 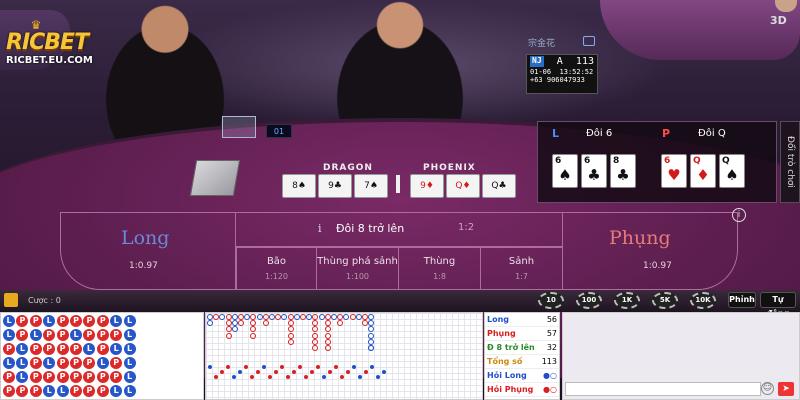 What do you see at coordinates (627, 300) in the screenshot?
I see `chip-1k: 1K` at bounding box center [627, 300].